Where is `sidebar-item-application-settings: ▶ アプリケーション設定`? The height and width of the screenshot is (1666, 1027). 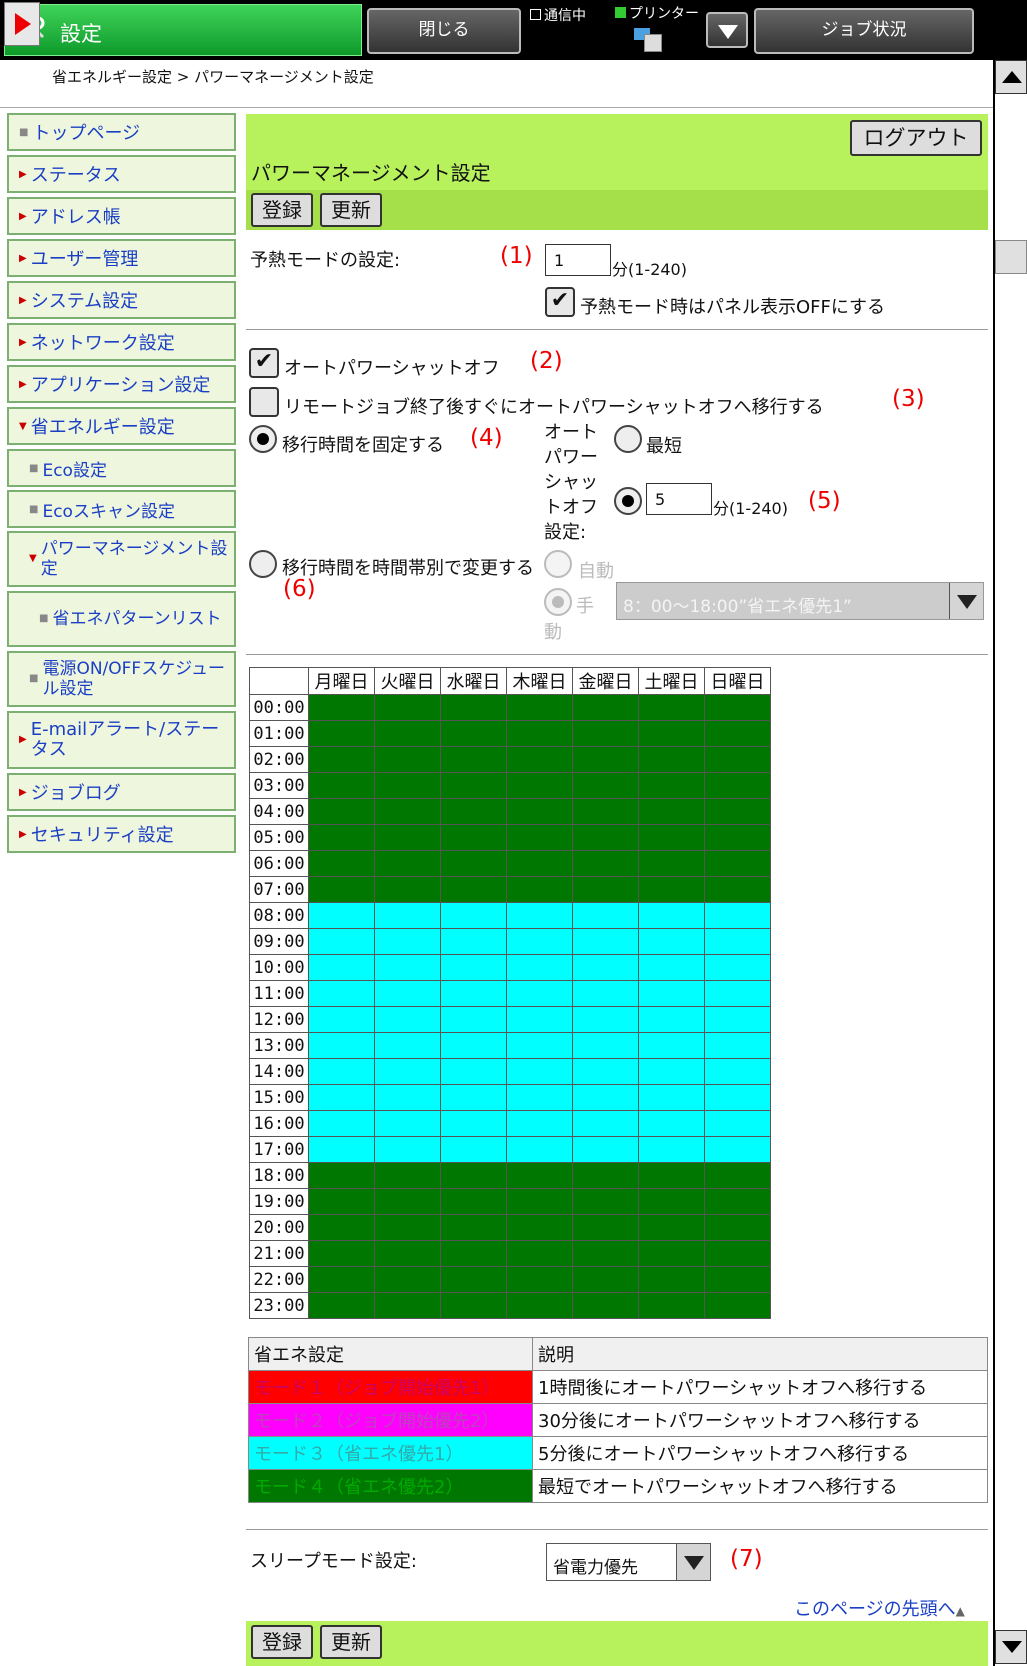 sidebar-item-application-settings: ▶ アプリケーション設定 is located at coordinates (121, 384).